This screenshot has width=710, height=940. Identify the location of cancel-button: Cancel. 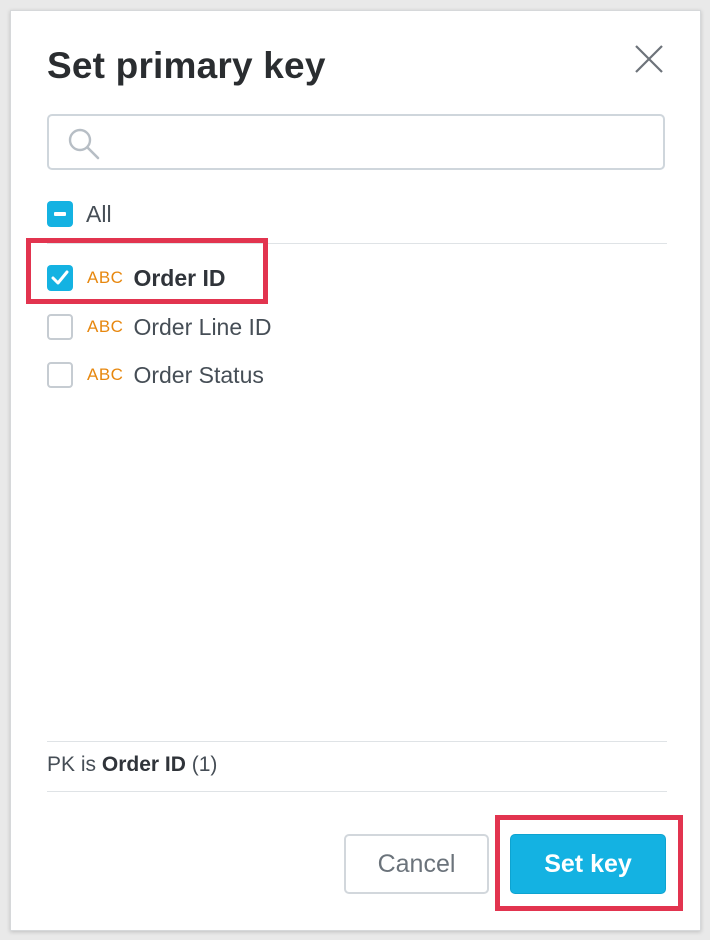
(416, 864).